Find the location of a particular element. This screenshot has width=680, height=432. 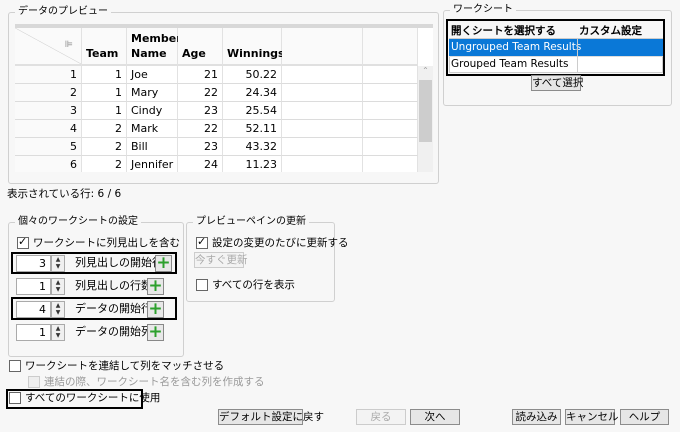

table-cell: Jennifer is located at coordinates (152, 164).